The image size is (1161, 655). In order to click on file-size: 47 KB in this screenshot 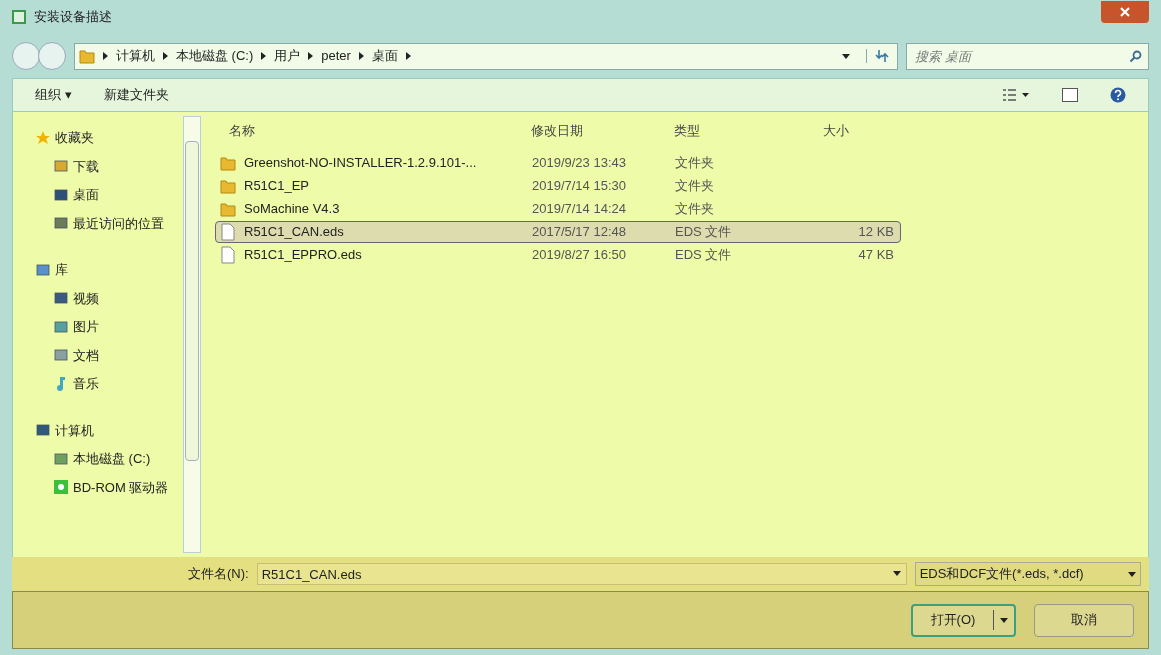, I will do `click(875, 255)`.